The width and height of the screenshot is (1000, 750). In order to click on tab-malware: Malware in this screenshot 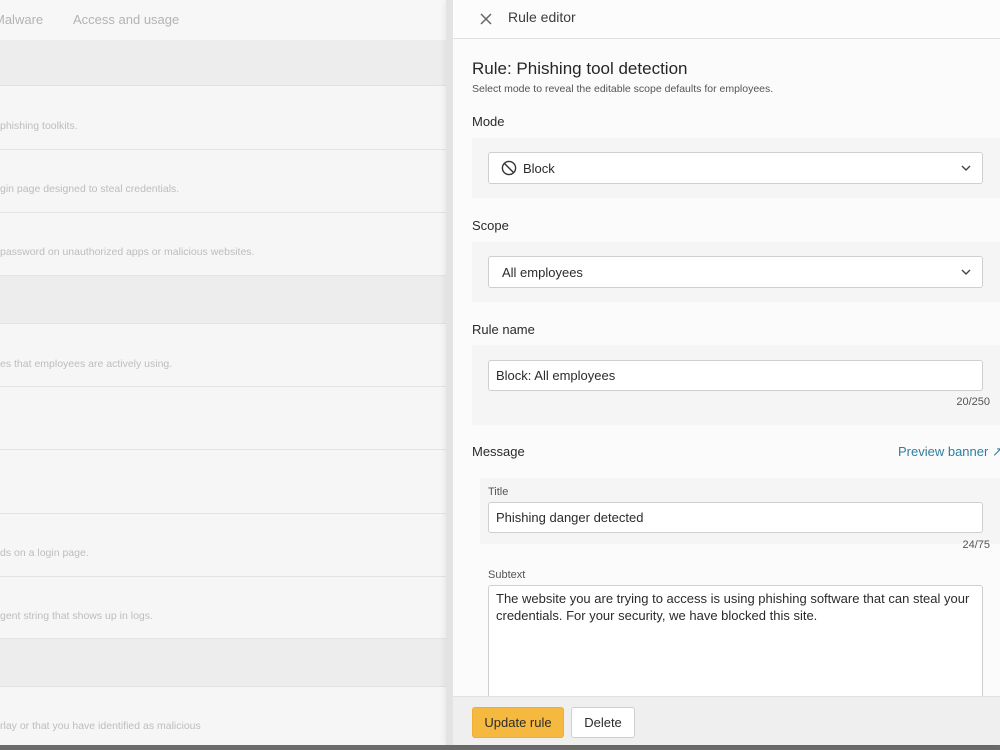, I will do `click(21, 19)`.